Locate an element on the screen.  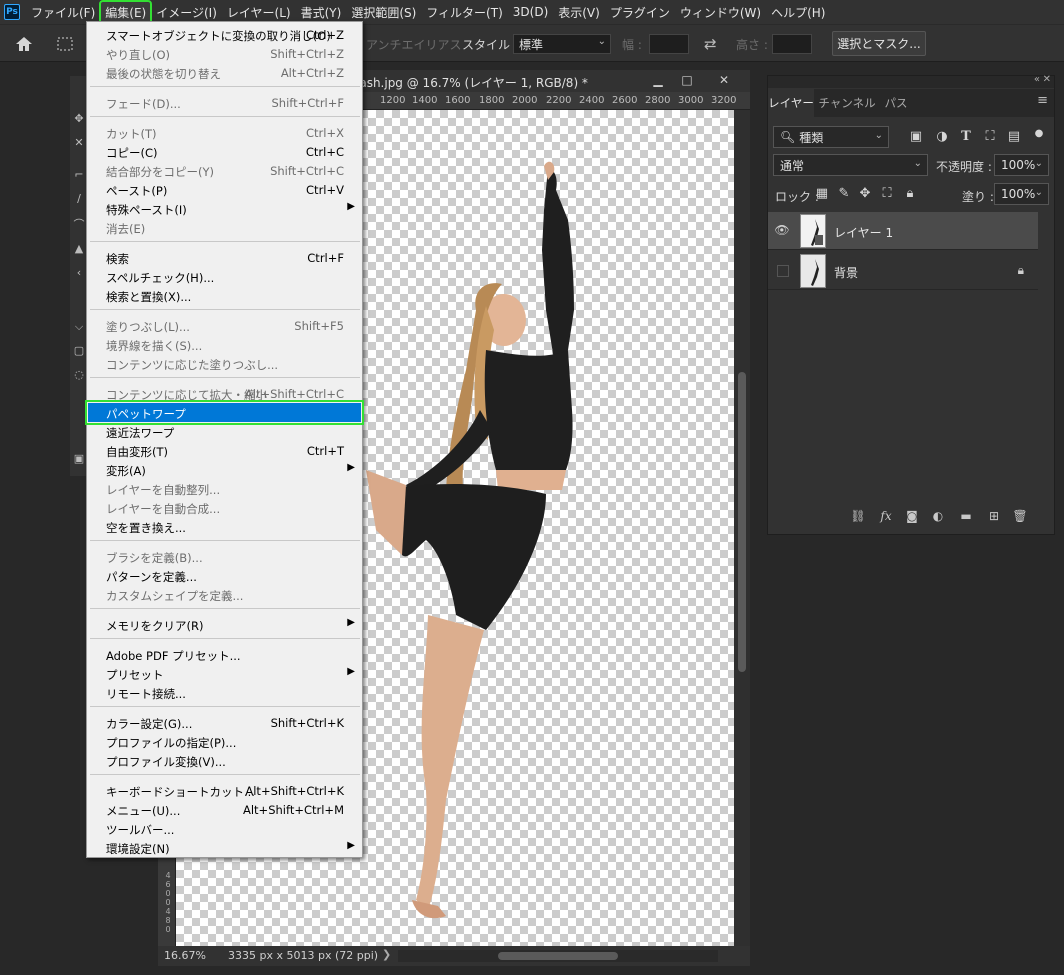
add-mask-icon: ◙ is located at coordinates (912, 516).